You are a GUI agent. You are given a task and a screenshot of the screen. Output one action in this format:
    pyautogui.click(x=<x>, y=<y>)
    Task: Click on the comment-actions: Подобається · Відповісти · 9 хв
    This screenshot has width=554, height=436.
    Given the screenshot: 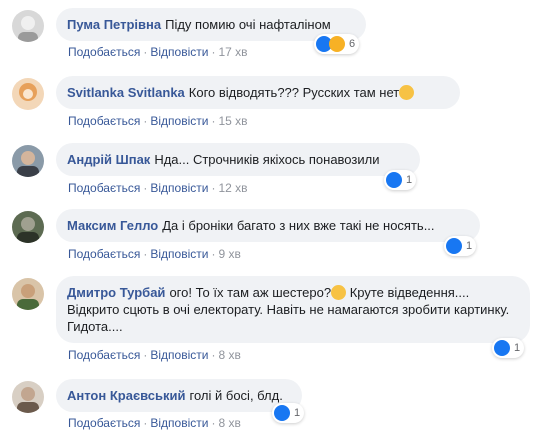 What is the action you would take?
    pyautogui.click(x=154, y=254)
    